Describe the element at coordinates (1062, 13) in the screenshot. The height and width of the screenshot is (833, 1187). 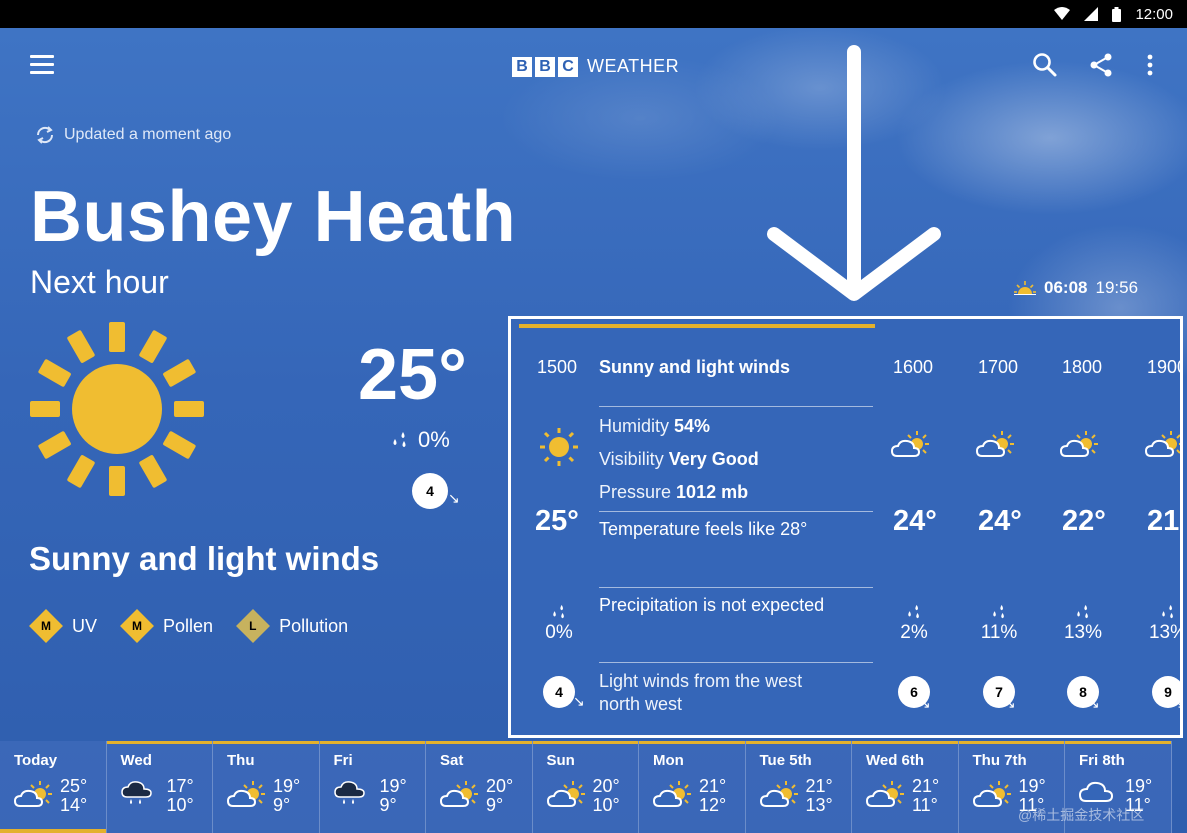
I see `wifi-icon` at that location.